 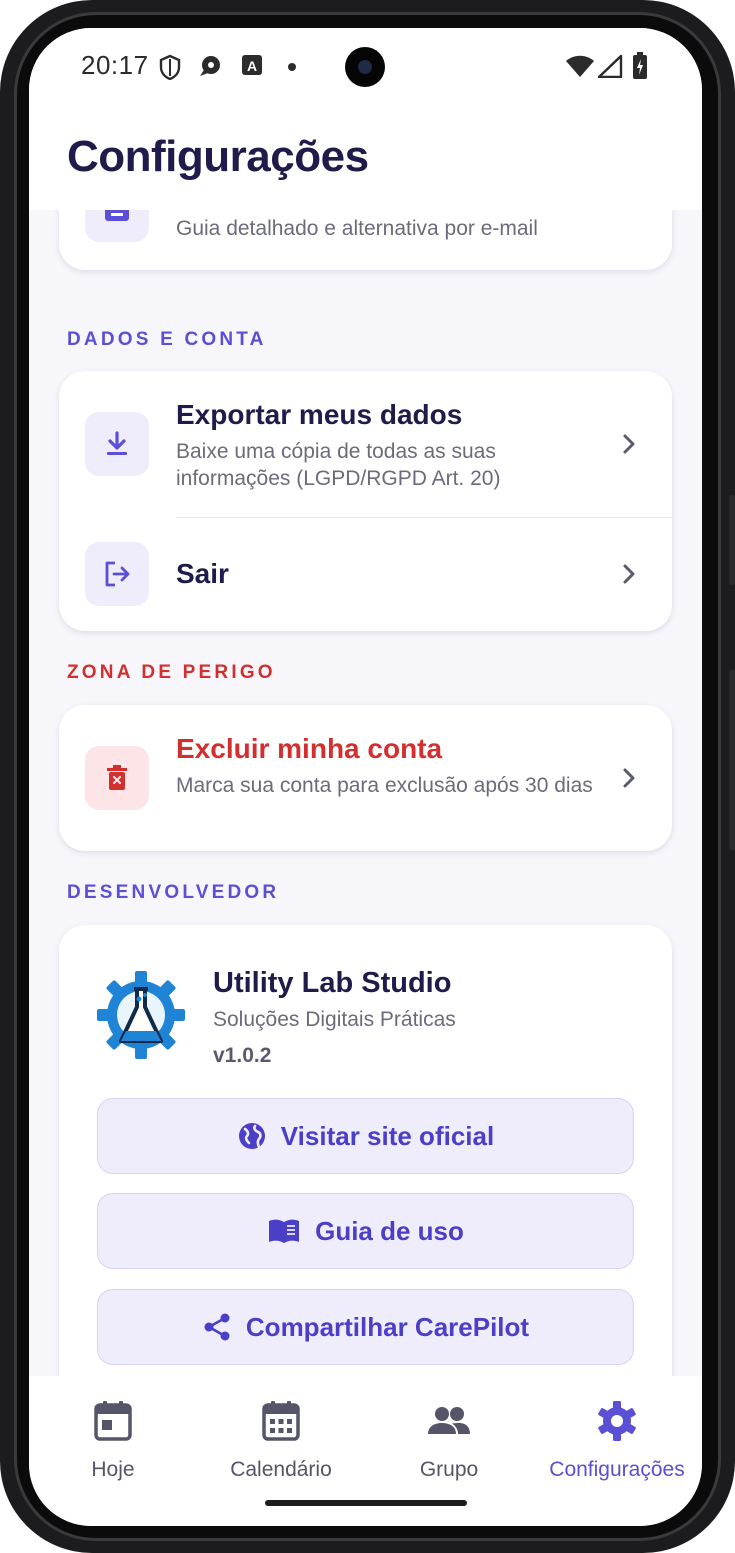 What do you see at coordinates (117, 215) in the screenshot?
I see `mail-icon` at bounding box center [117, 215].